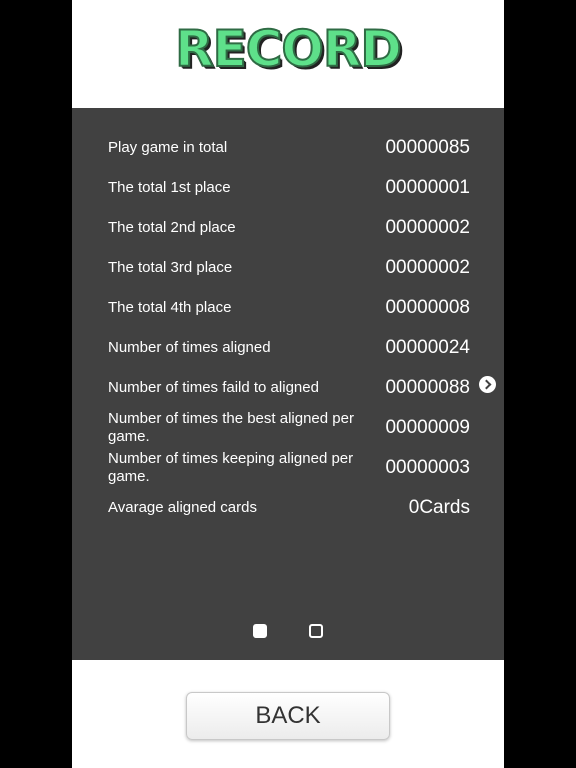  What do you see at coordinates (439, 507) in the screenshot?
I see `stat-value: 0Cards` at bounding box center [439, 507].